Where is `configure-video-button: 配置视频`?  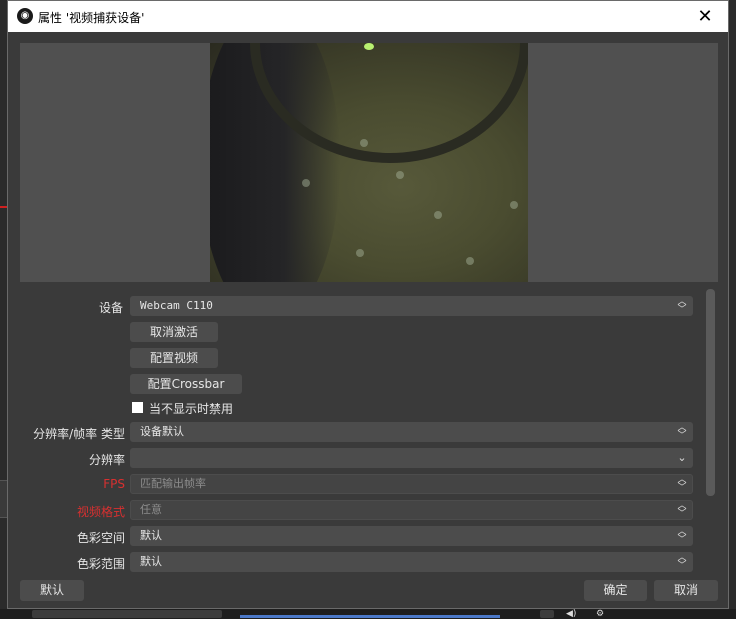
configure-video-button: 配置视频 is located at coordinates (174, 358).